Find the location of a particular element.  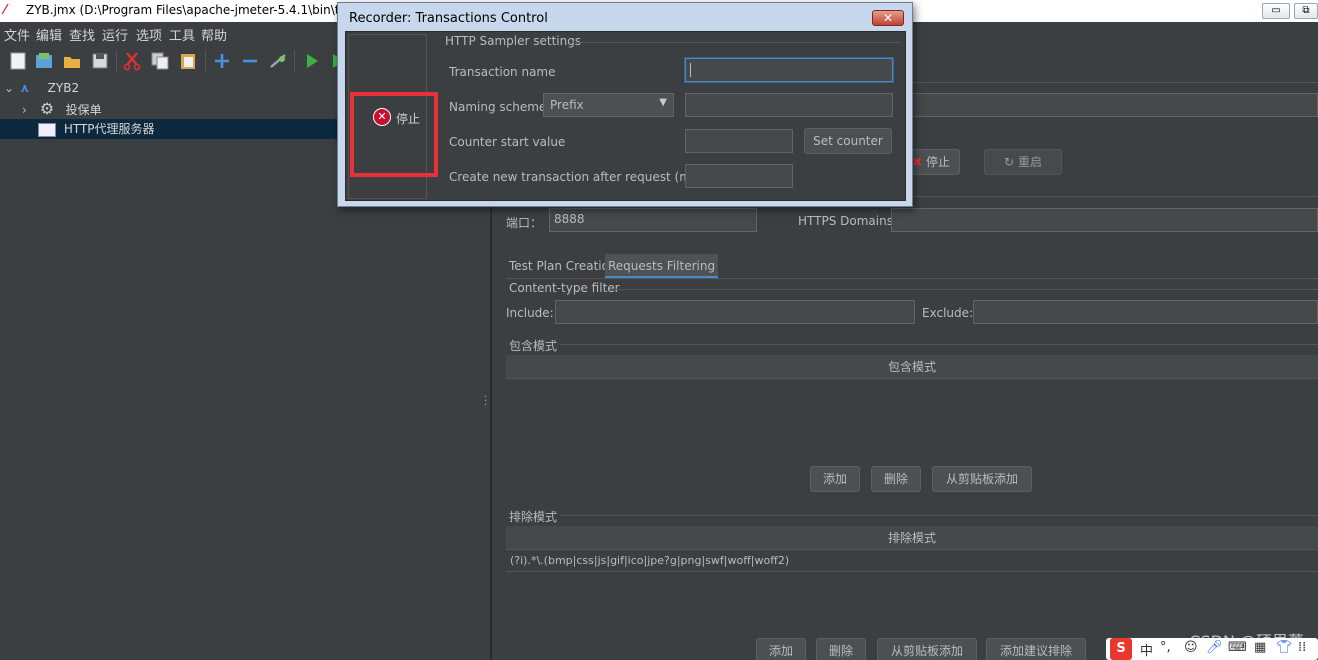

include-field is located at coordinates (735, 312).